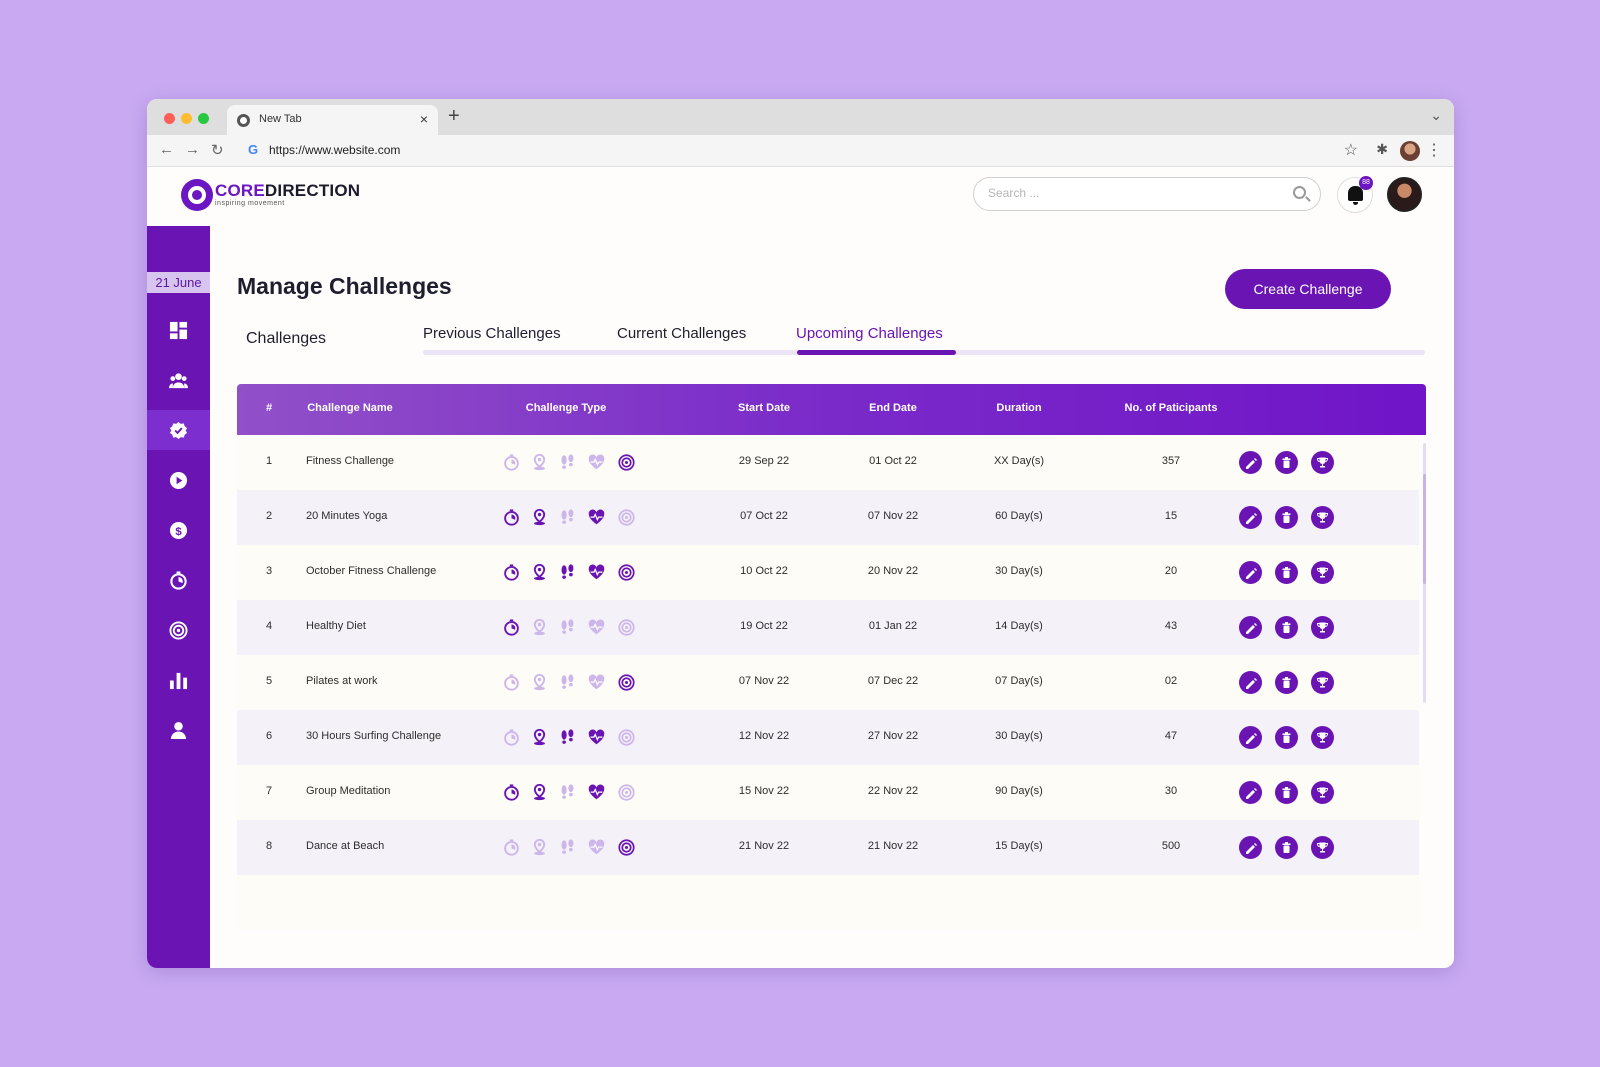  What do you see at coordinates (269, 626) in the screenshot?
I see `row-number: 4` at bounding box center [269, 626].